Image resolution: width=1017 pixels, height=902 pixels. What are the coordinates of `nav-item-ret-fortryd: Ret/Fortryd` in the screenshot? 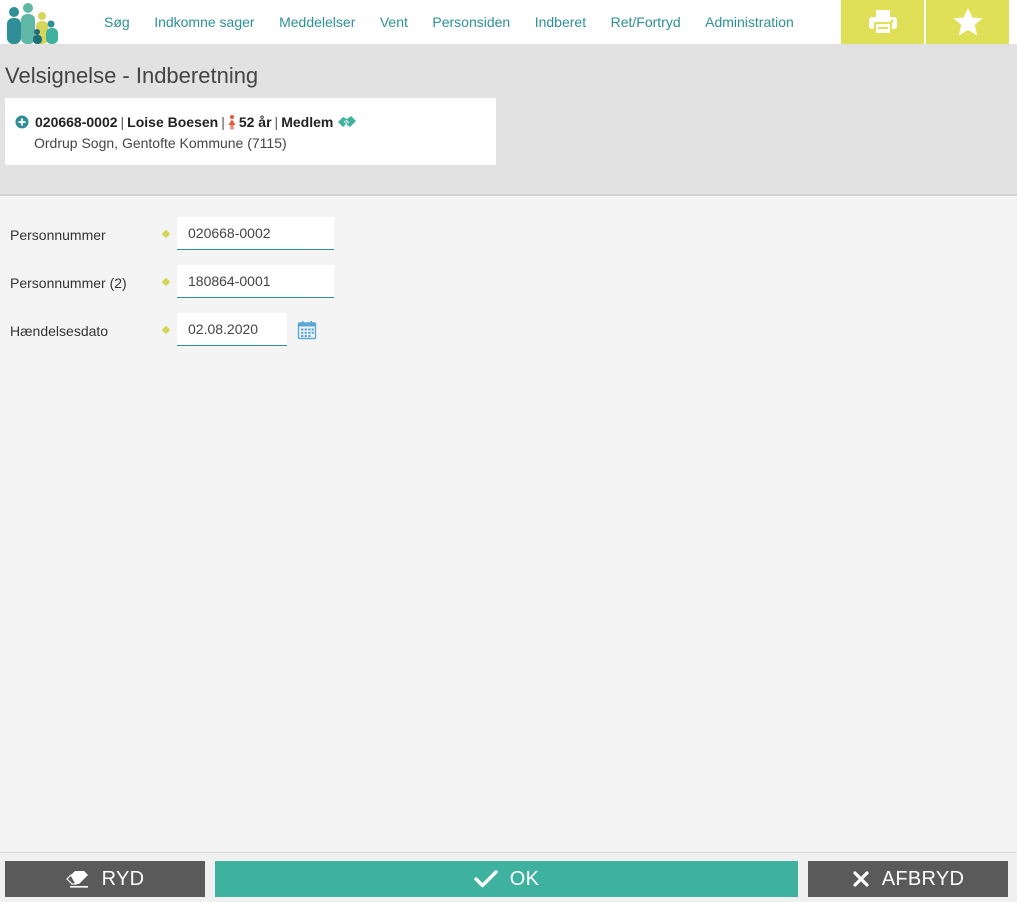 It's located at (646, 22).